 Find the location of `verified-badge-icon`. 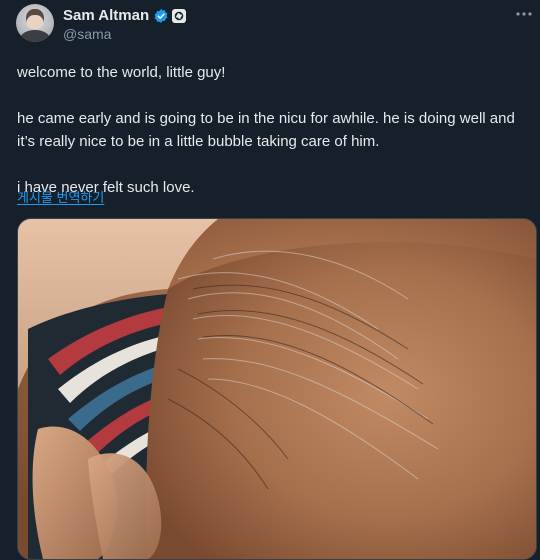

verified-badge-icon is located at coordinates (161, 16).